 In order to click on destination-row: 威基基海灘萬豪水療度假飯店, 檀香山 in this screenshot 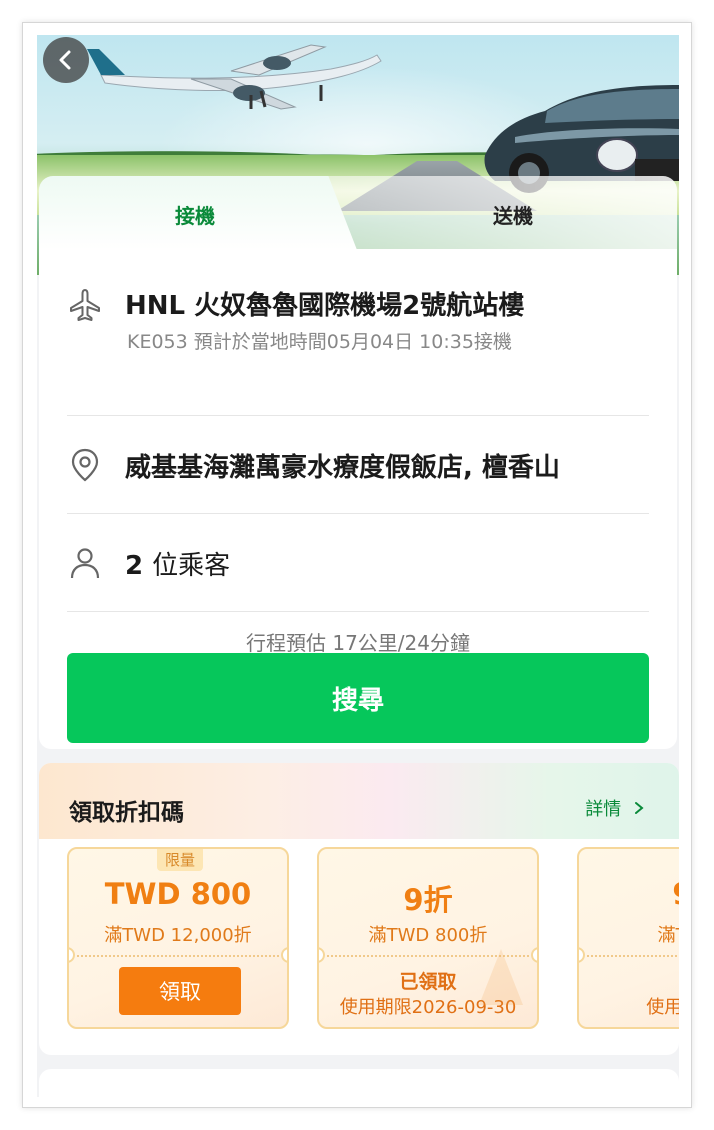, I will do `click(358, 463)`.